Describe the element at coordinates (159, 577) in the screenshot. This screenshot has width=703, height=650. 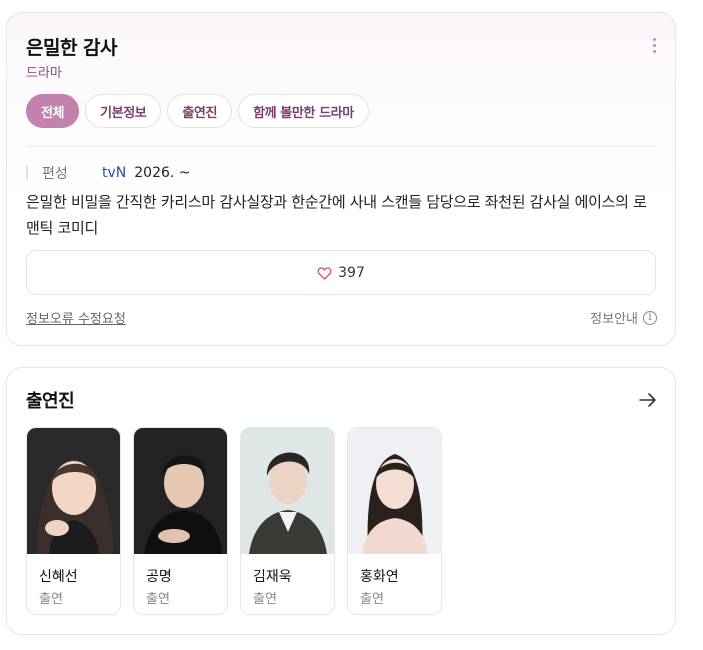
I see `cast-name: 공명` at that location.